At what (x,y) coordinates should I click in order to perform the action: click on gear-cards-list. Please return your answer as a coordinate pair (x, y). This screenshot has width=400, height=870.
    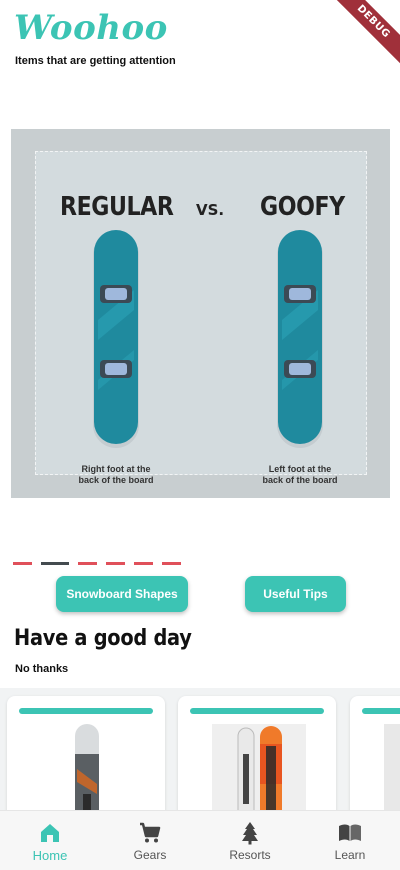
    Looking at the image, I should click on (200, 750).